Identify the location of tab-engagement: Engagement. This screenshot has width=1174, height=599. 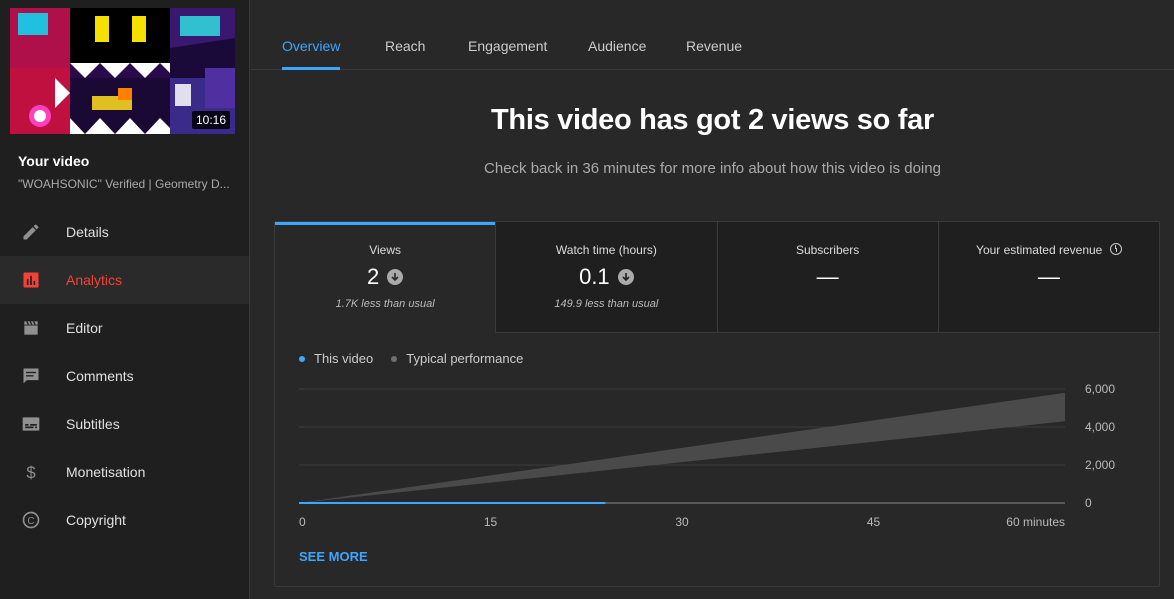
(507, 46).